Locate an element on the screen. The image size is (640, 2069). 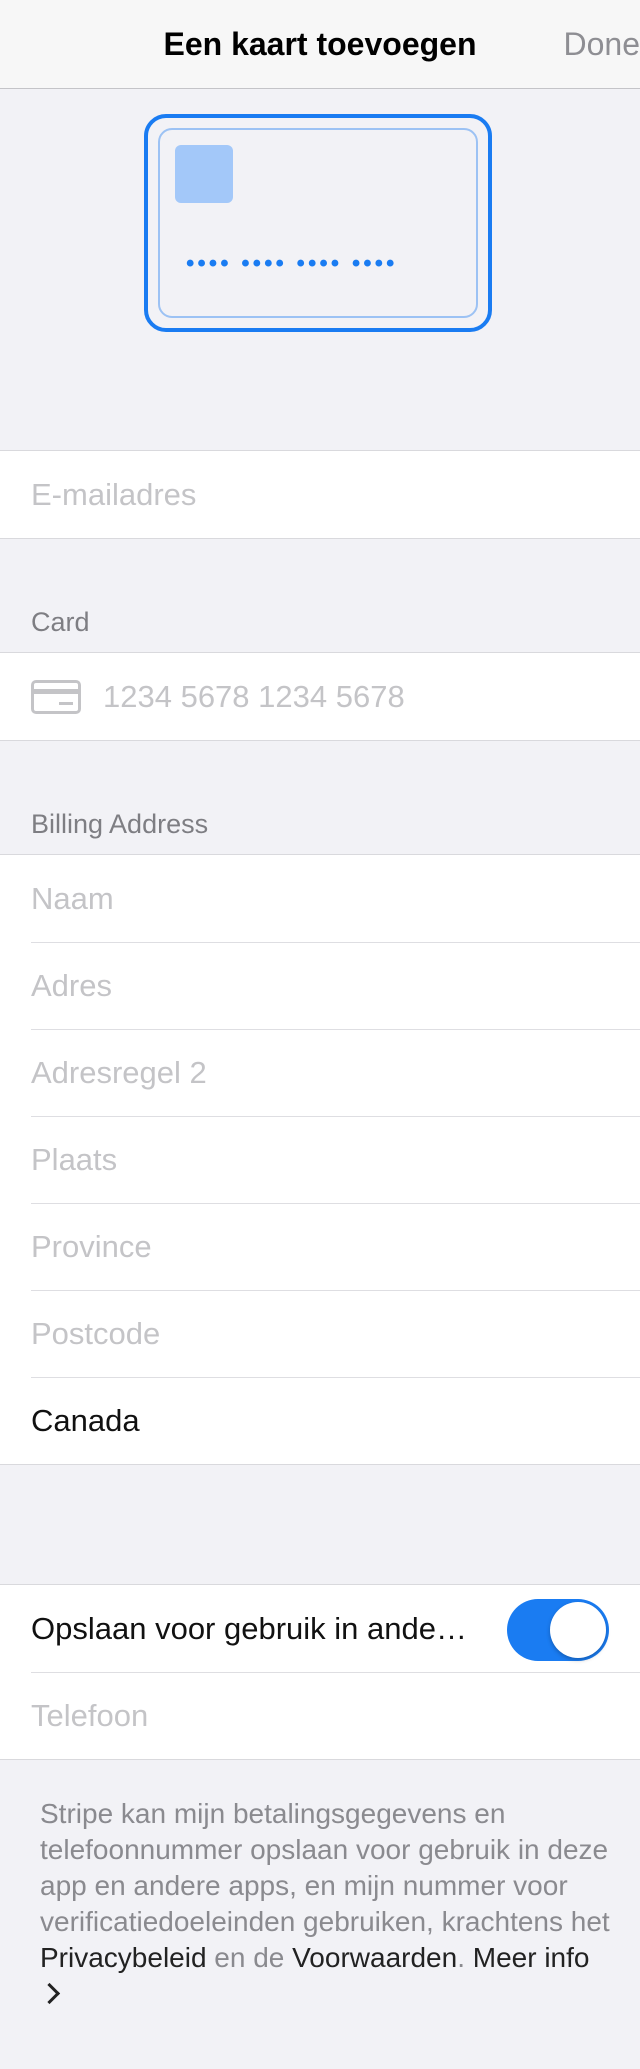
email-field: E-mailadres is located at coordinates (320, 494).